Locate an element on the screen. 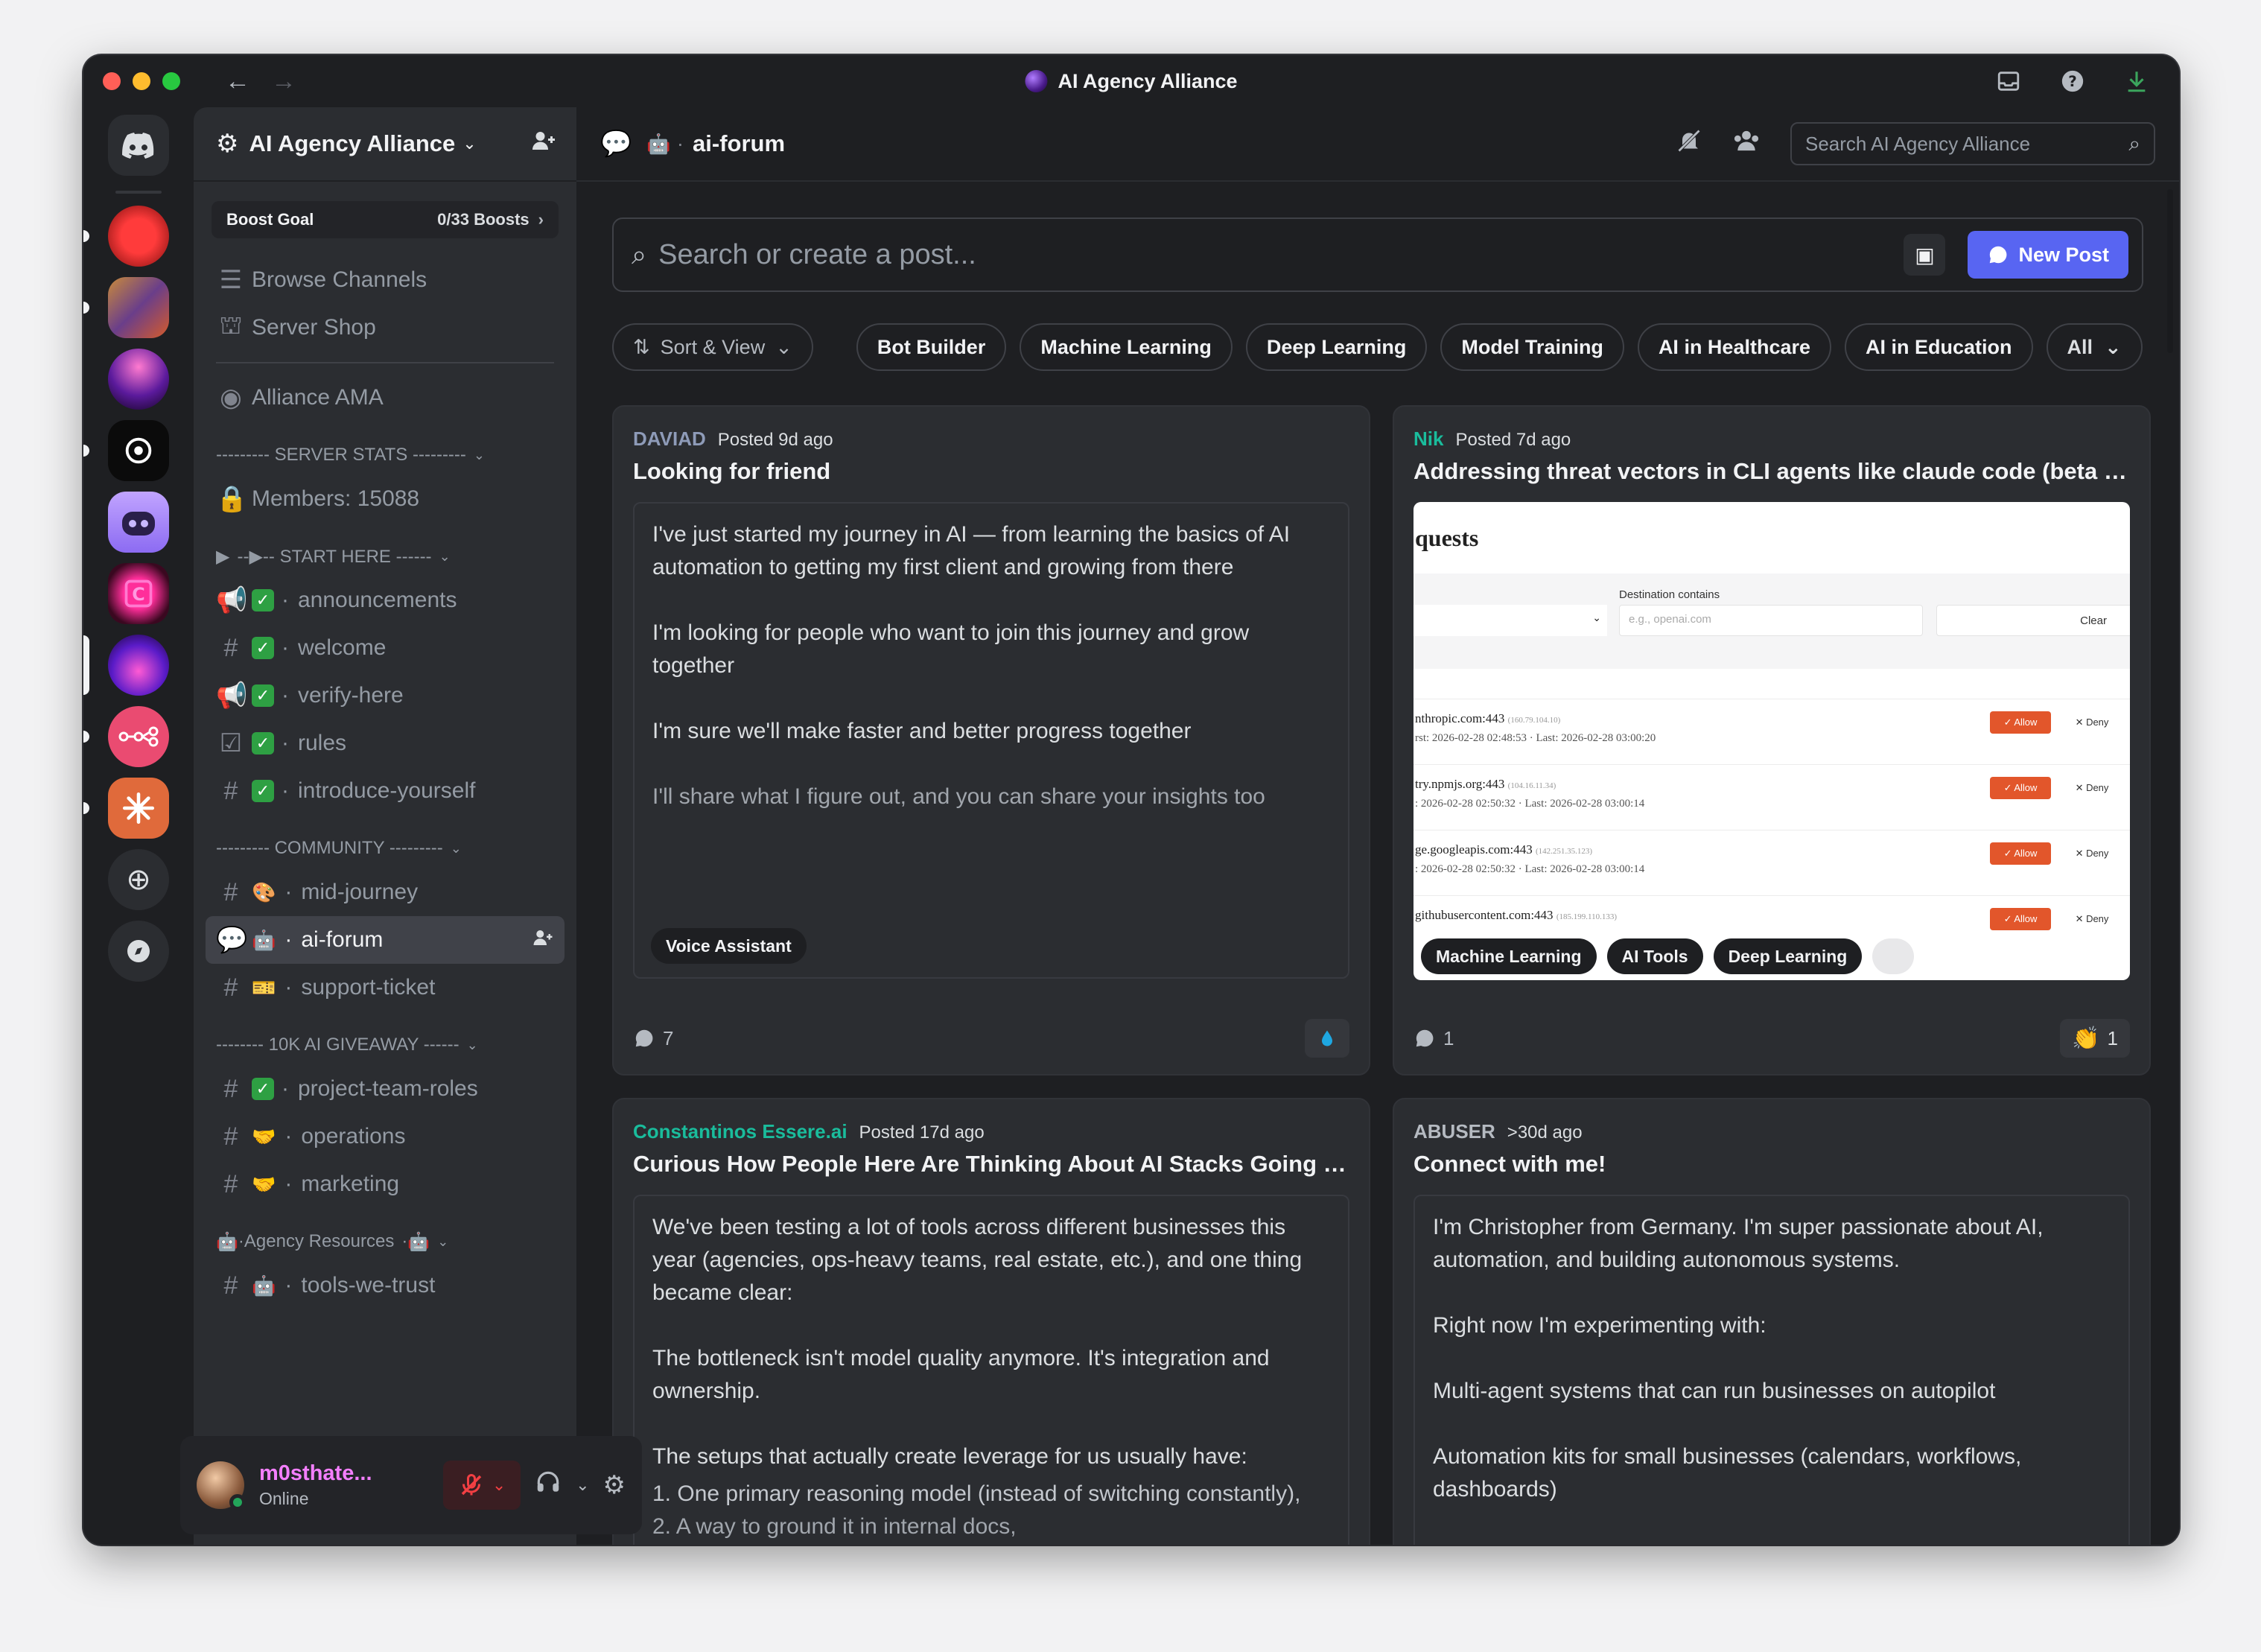  discover-button is located at coordinates (138, 951).